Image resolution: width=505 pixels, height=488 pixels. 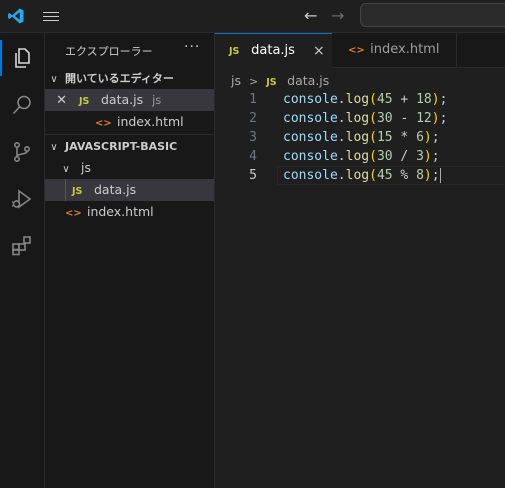 I want to click on folder-label: js, so click(x=85, y=167).